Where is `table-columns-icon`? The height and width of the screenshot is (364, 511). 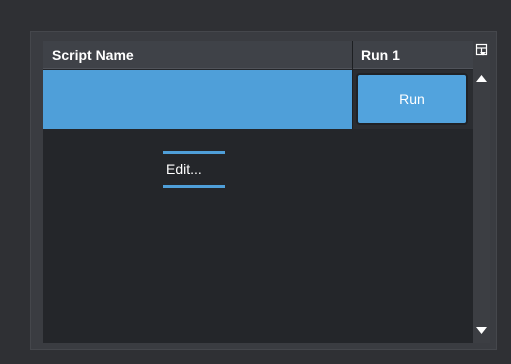
table-columns-icon is located at coordinates (481, 50).